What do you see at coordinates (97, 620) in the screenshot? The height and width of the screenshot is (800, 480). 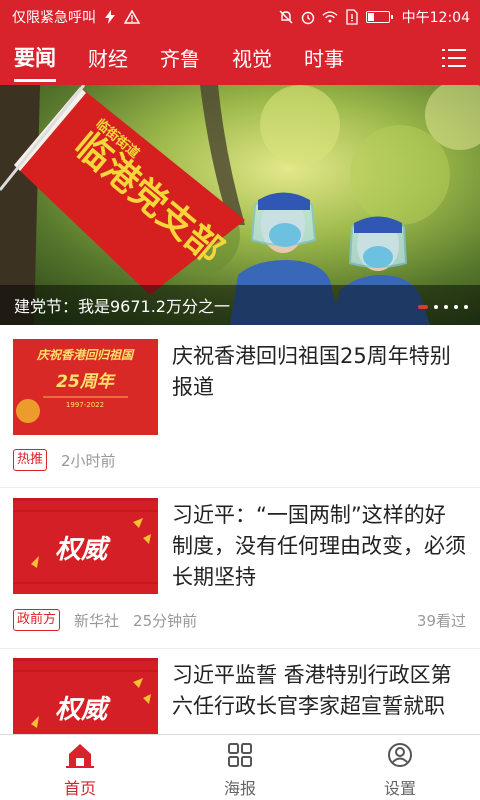 I see `news-source: 新华社` at bounding box center [97, 620].